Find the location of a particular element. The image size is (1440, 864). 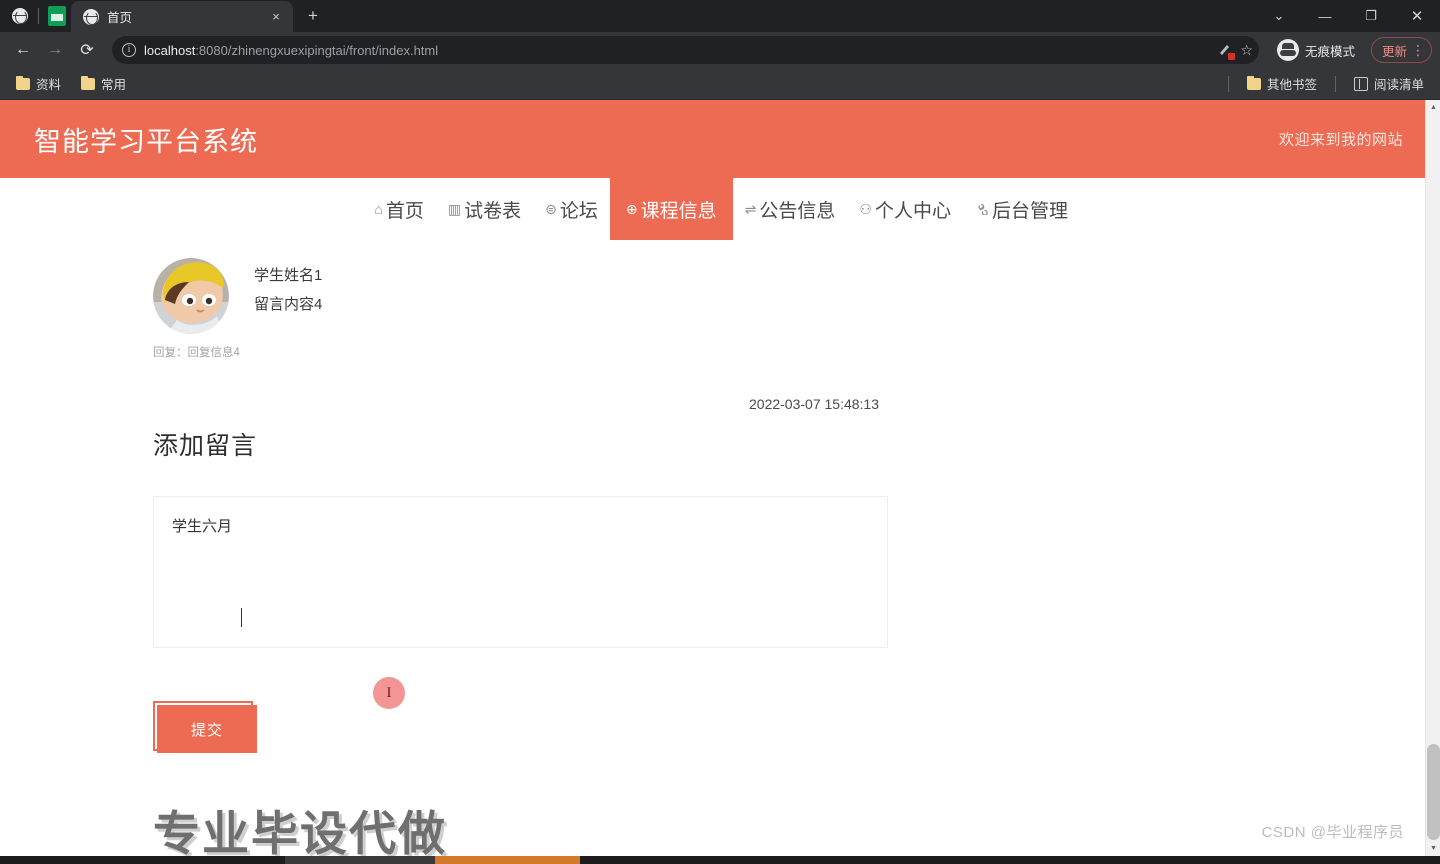

extension-icon is located at coordinates (1226, 50).